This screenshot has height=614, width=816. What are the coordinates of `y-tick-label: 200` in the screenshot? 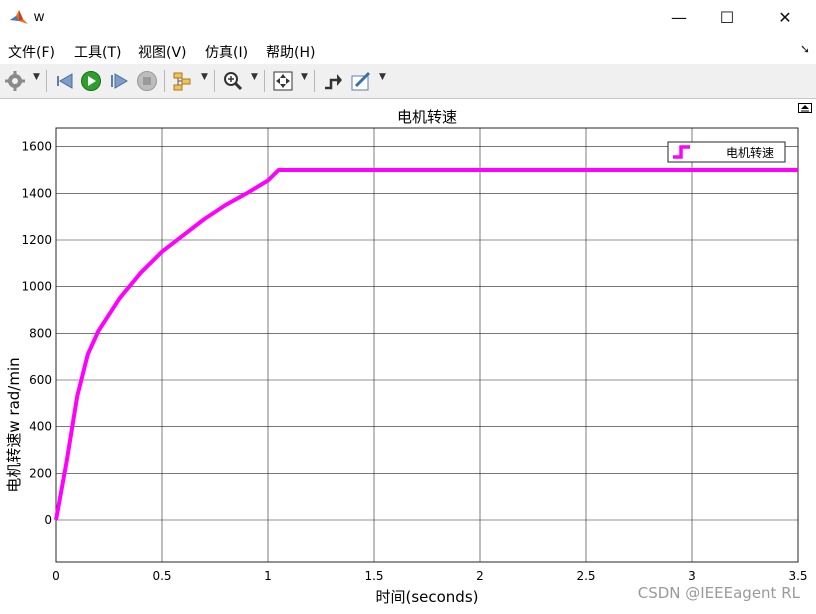 It's located at (40, 473).